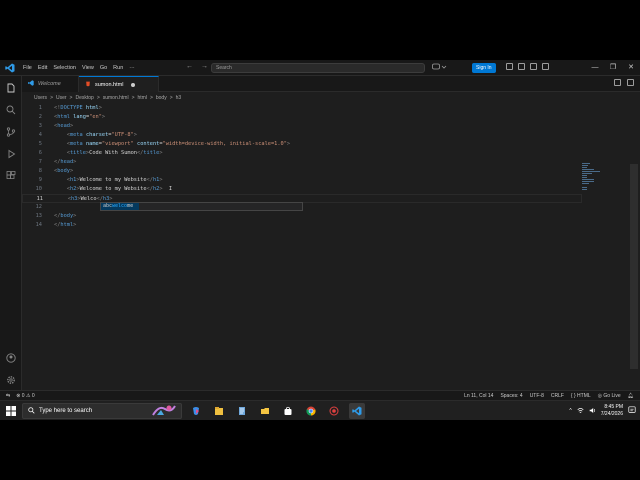 This screenshot has width=640, height=480. Describe the element at coordinates (179, 98) in the screenshot. I see `breadcrumb-h3: h3` at that location.